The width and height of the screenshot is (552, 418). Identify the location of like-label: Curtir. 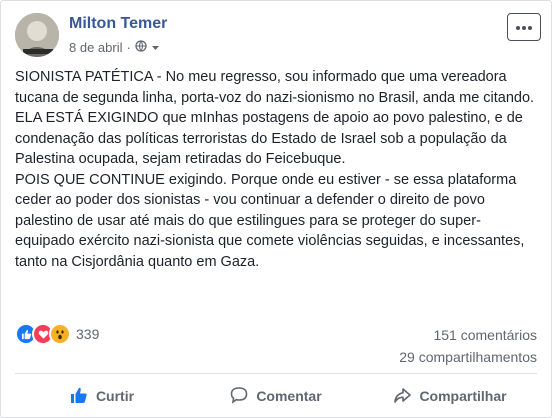
(115, 396).